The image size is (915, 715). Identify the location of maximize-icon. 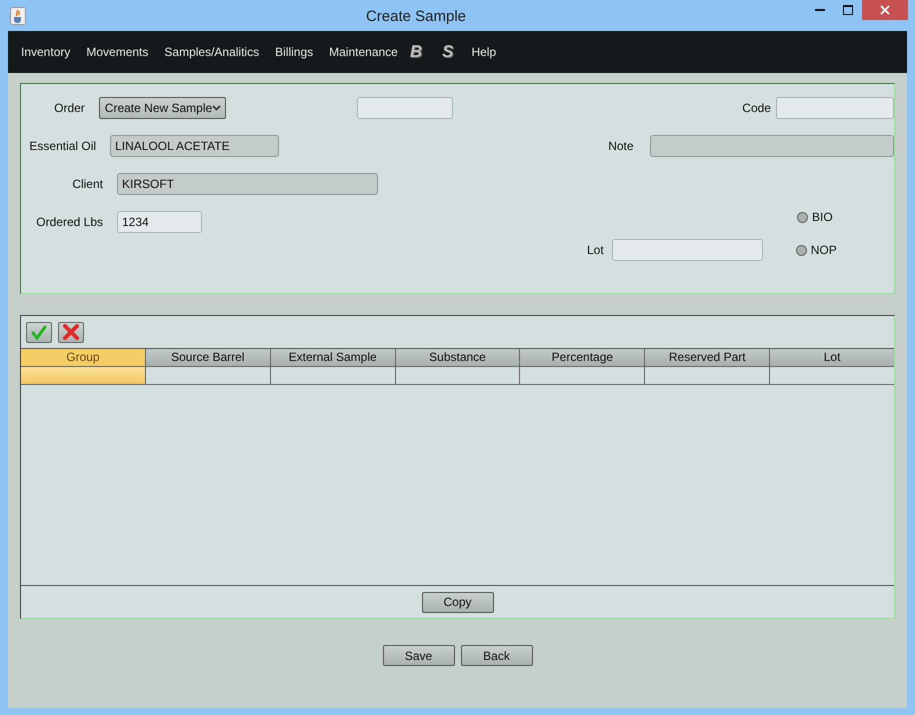
(848, 10).